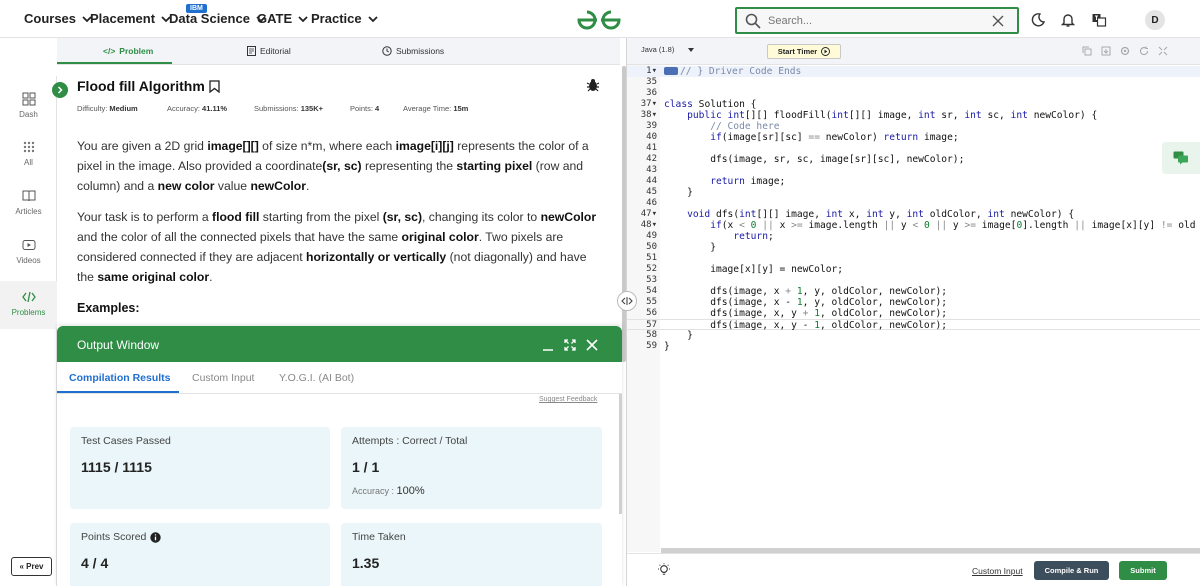 The width and height of the screenshot is (1200, 586). I want to click on code-line: 44 return image;, so click(913, 181).